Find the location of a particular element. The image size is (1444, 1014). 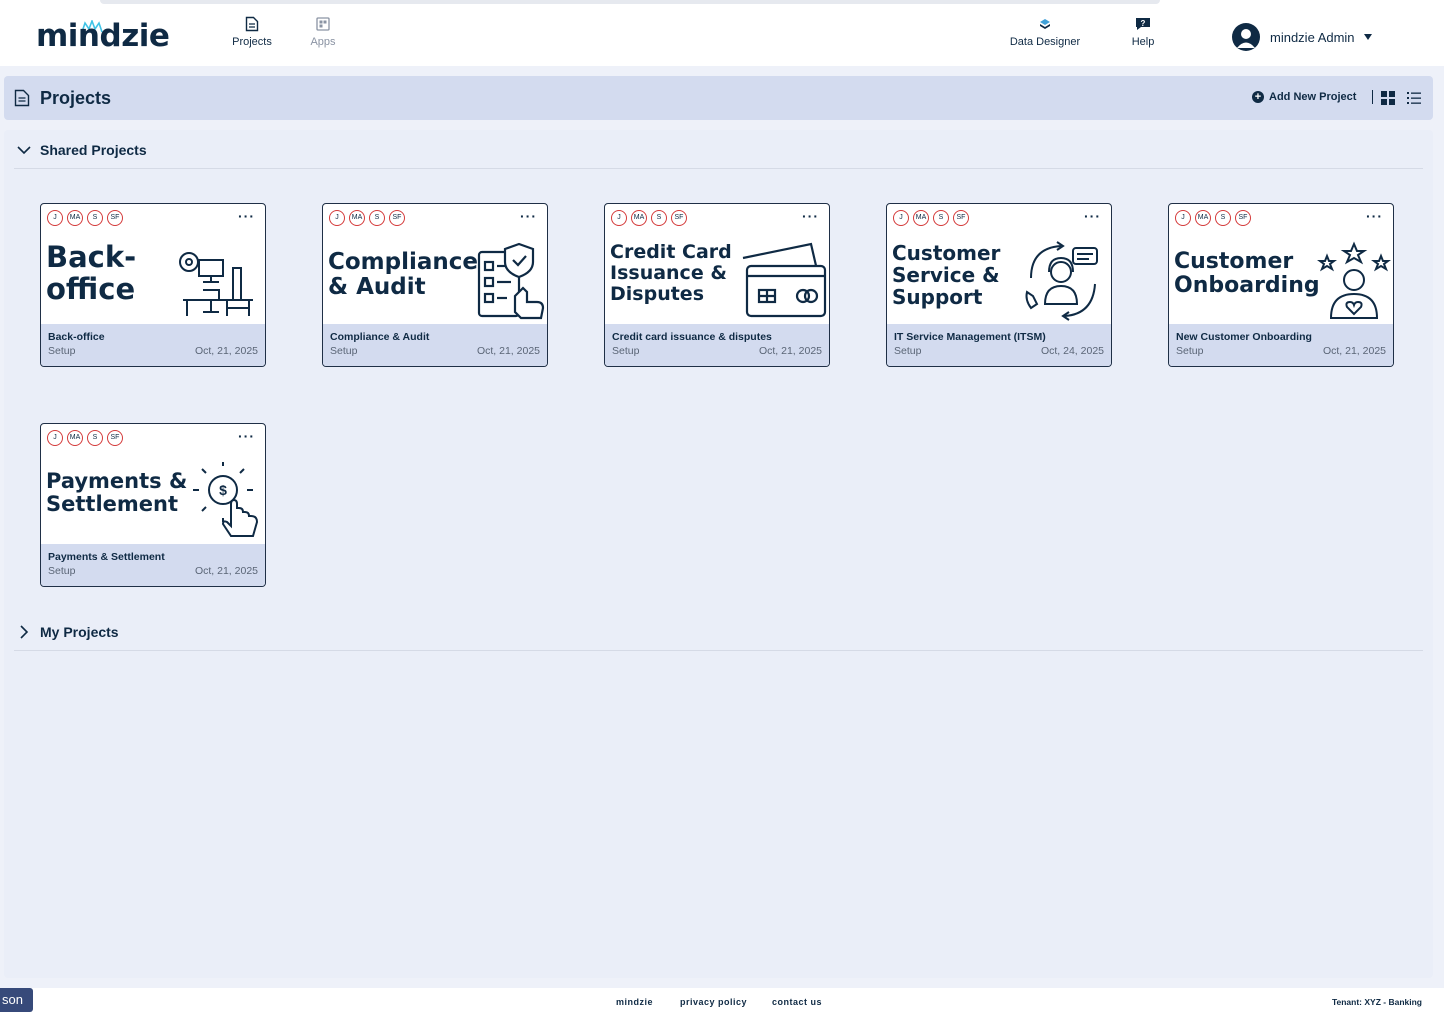

nav-help-label: Help is located at coordinates (1143, 42).